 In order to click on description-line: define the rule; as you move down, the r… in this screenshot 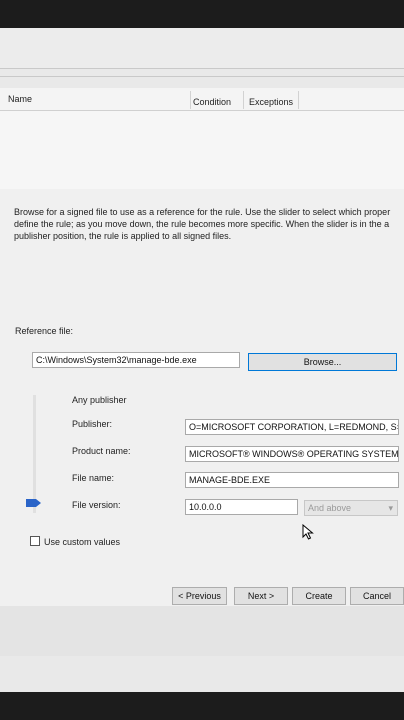, I will do `click(202, 224)`.